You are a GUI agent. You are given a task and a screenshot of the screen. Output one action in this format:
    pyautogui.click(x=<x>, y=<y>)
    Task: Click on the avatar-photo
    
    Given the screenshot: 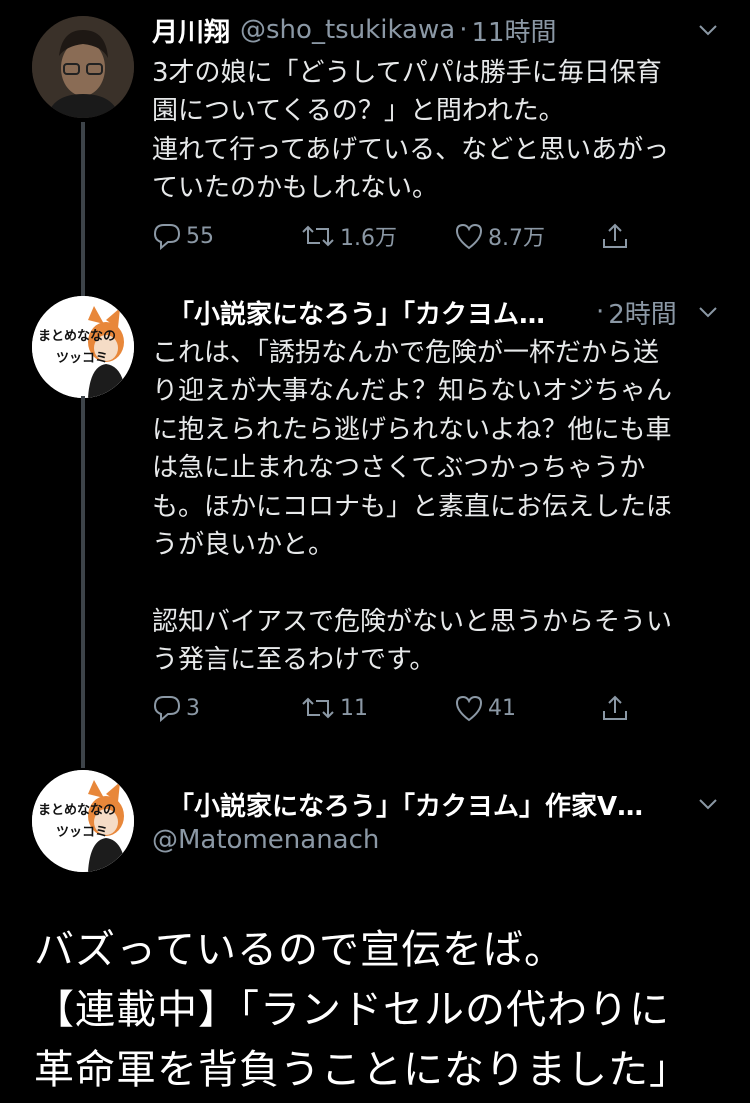 What is the action you would take?
    pyautogui.click(x=83, y=67)
    